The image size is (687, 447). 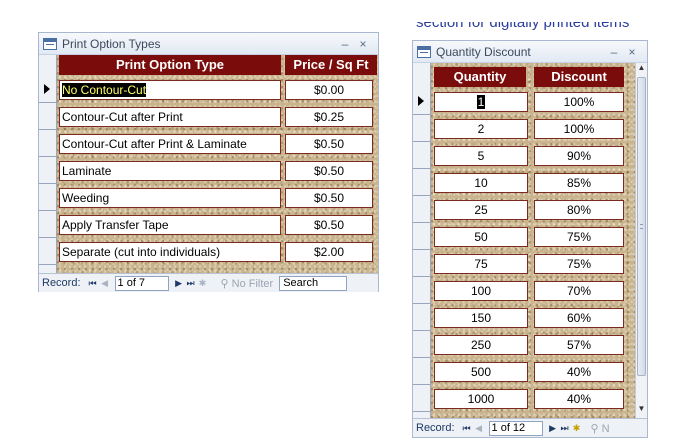 I want to click on quantity-text: 50, so click(x=481, y=237).